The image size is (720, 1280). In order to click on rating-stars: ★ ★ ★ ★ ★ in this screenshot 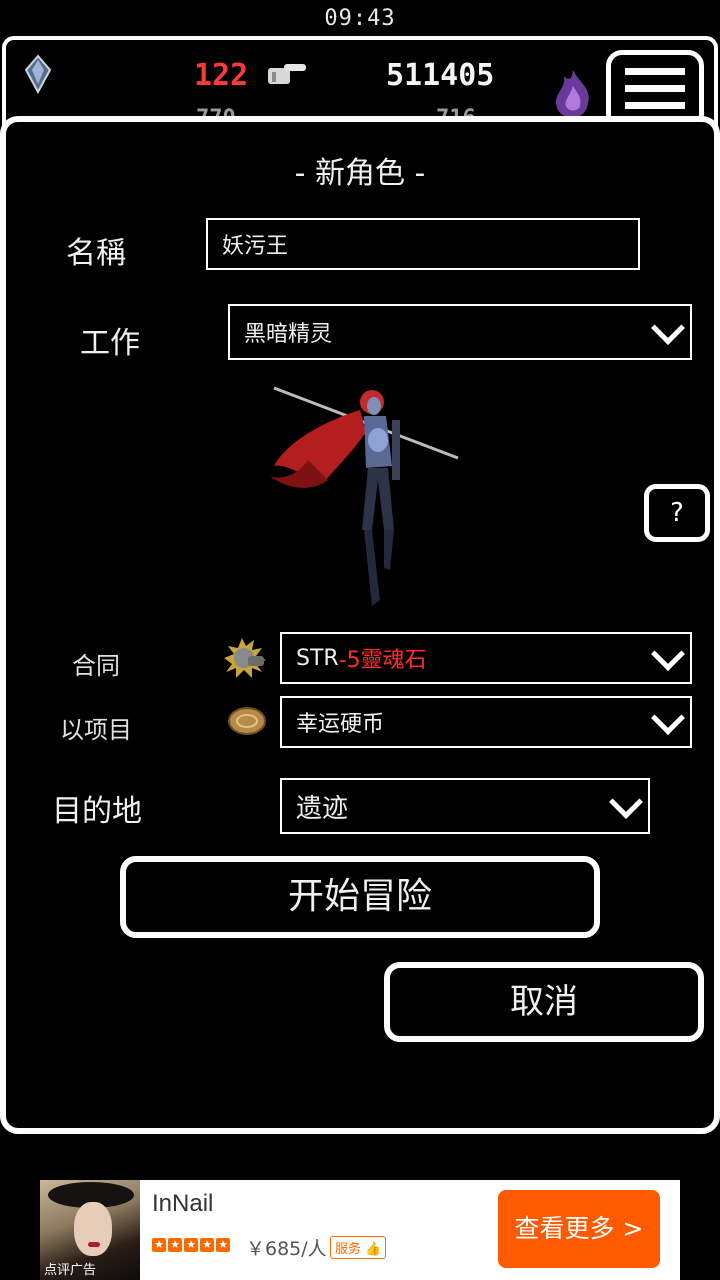, I will do `click(191, 1245)`.